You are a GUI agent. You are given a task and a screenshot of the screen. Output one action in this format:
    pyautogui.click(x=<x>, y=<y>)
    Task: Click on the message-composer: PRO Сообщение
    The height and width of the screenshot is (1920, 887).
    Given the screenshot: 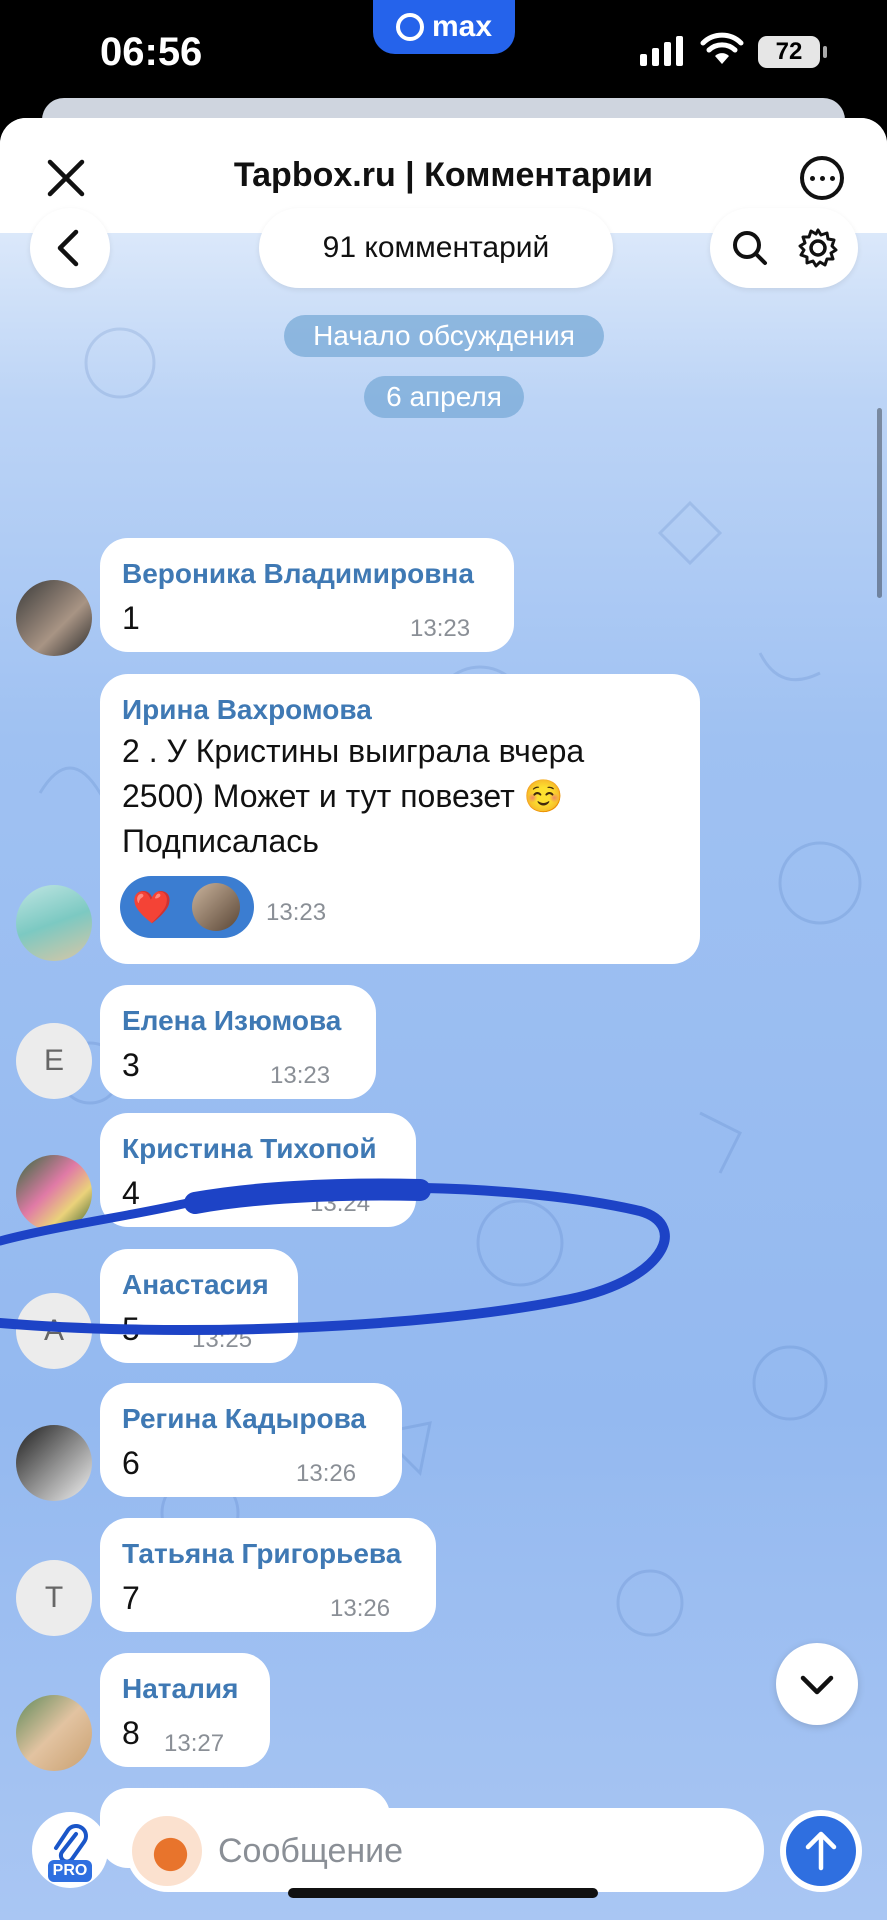 What is the action you would take?
    pyautogui.click(x=443, y=1859)
    